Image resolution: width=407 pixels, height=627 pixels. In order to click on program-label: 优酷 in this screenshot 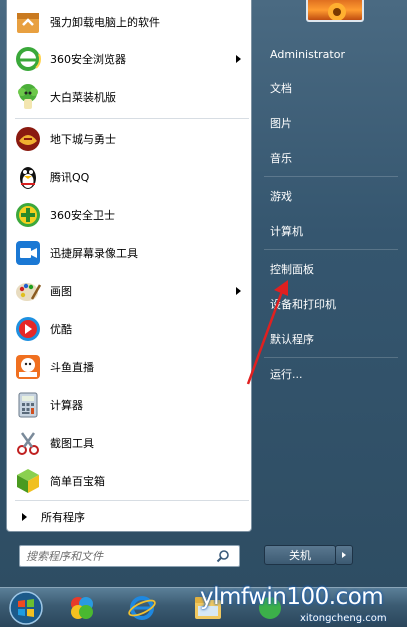, I will do `click(61, 329)`.